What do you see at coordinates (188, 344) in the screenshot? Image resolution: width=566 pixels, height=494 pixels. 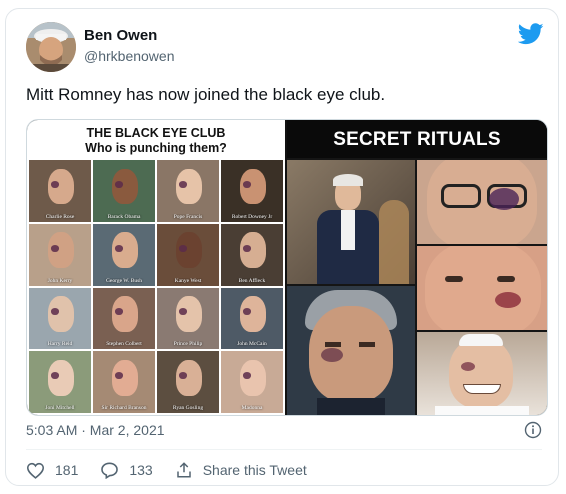 I see `grid-photo-caption: Prince Philip` at bounding box center [188, 344].